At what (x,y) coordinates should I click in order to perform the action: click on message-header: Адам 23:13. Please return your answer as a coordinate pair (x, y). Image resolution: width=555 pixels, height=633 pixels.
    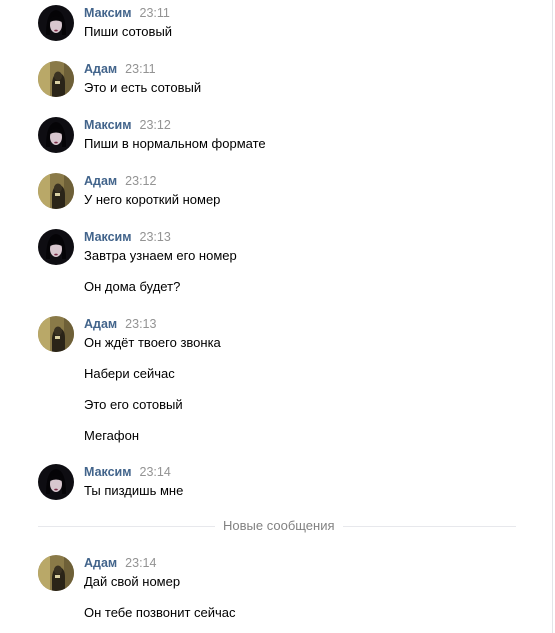
    Looking at the image, I should click on (299, 324).